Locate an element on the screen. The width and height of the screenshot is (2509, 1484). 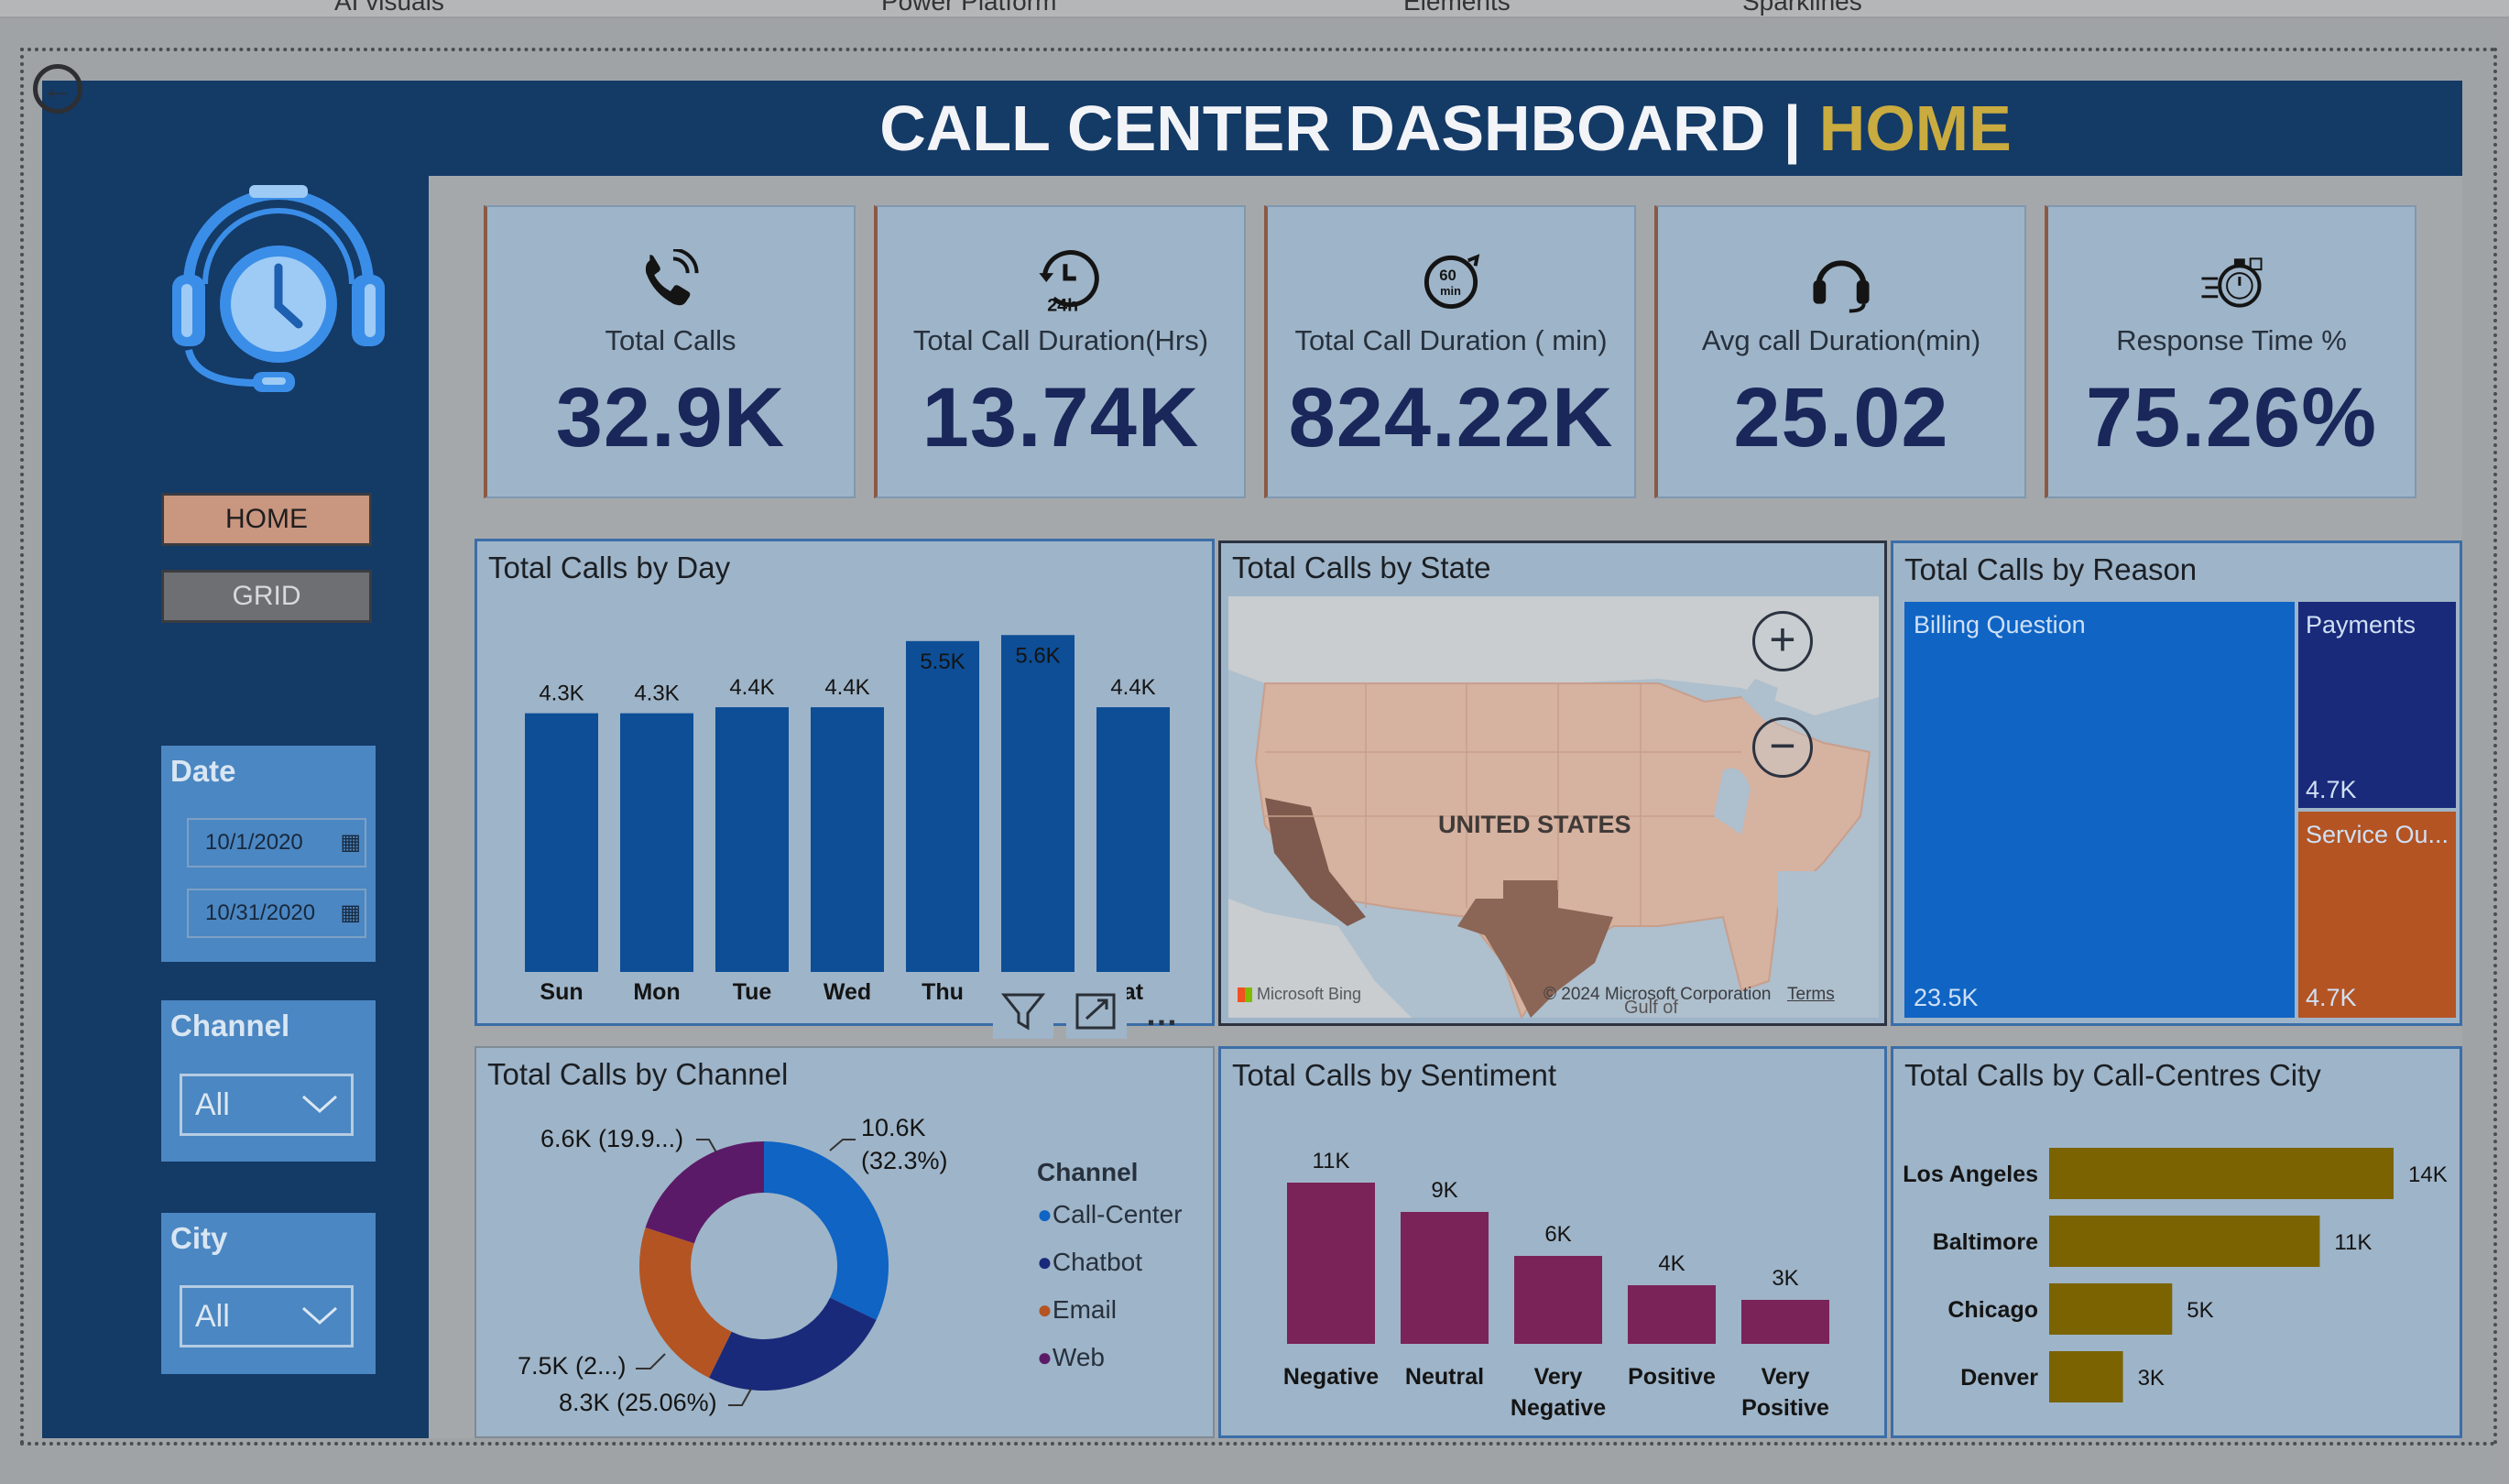
grid-button: GRID is located at coordinates (266, 596).